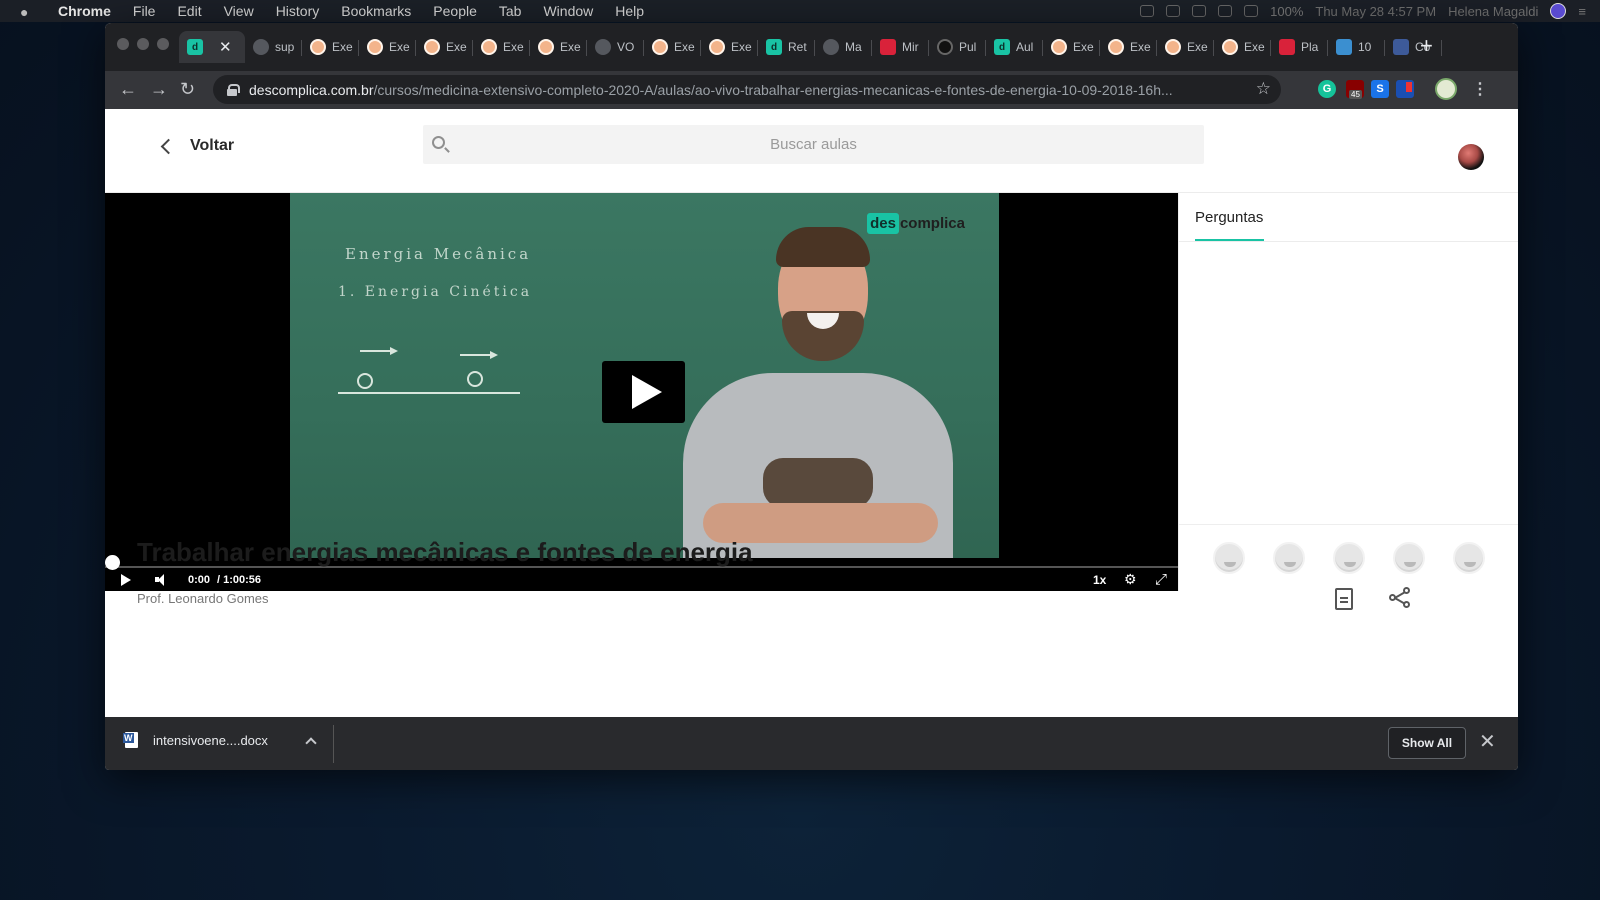 This screenshot has width=1600, height=900. I want to click on globe-icon, so click(831, 47).